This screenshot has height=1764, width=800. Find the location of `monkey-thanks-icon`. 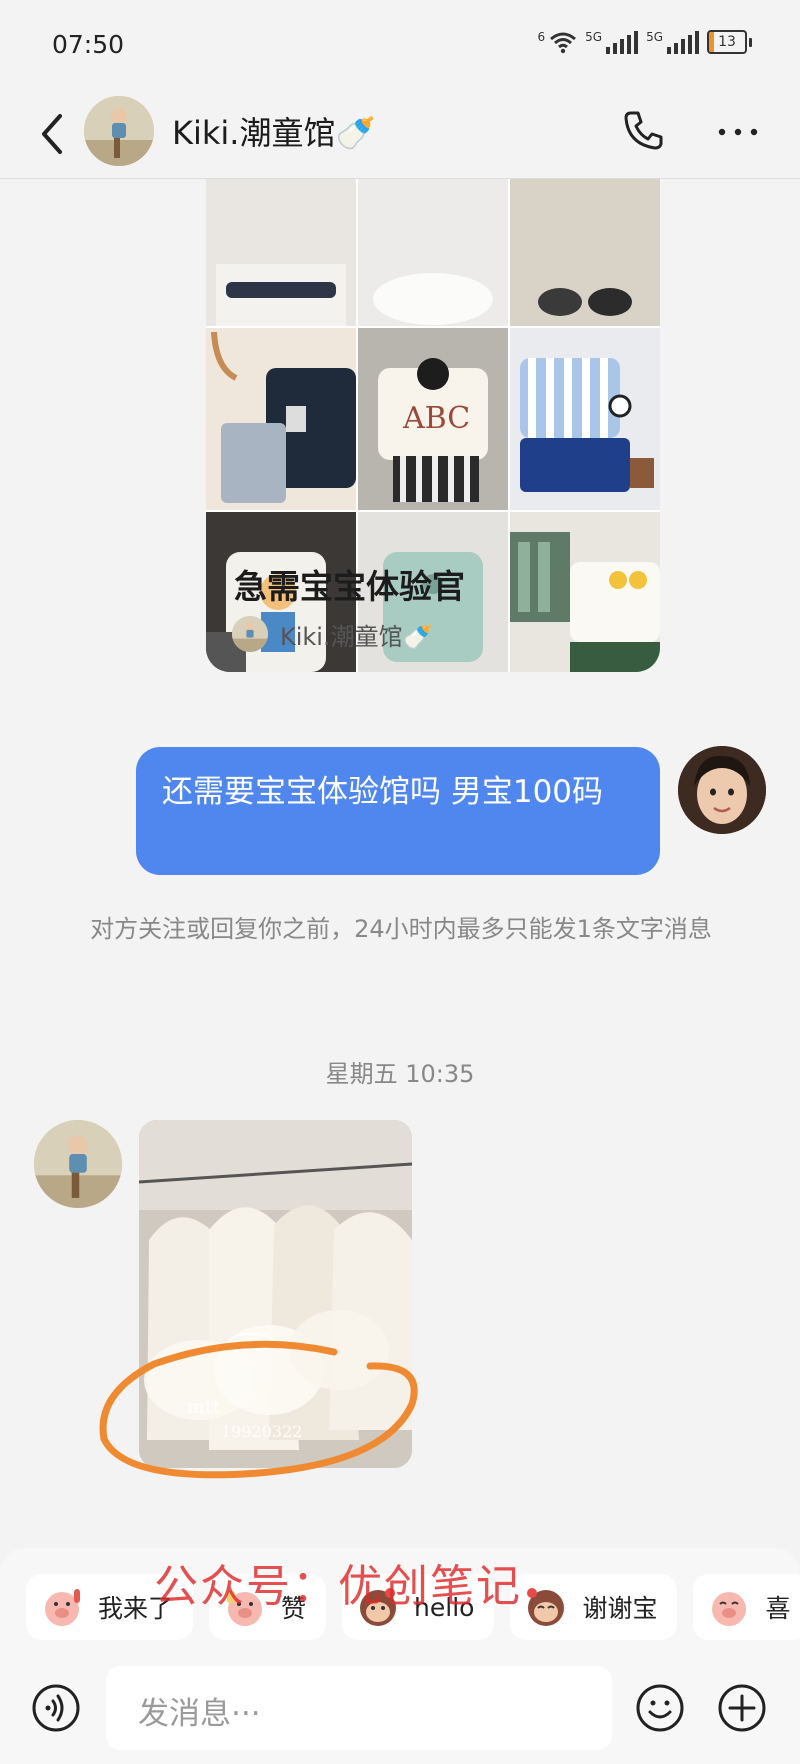

monkey-thanks-icon is located at coordinates (546, 1607).